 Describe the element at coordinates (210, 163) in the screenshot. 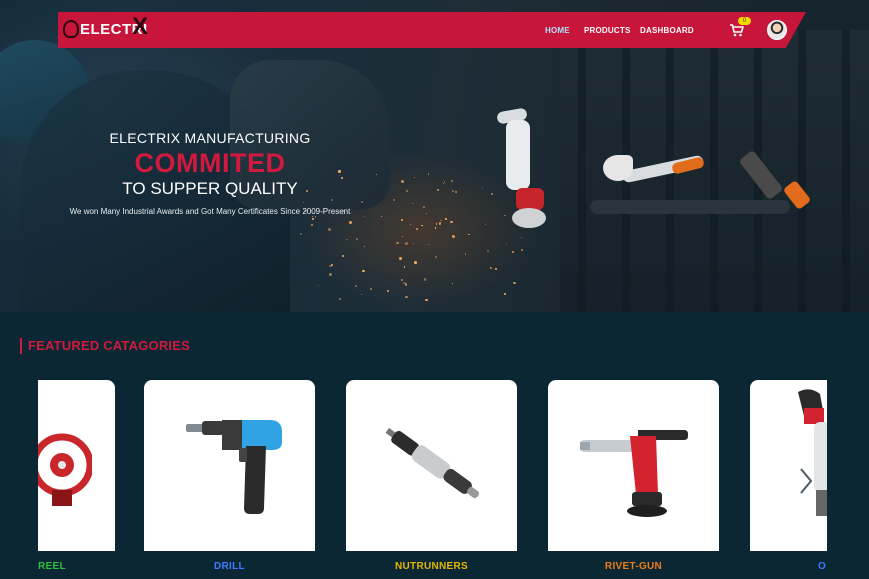

I see `hero-title: COMMITED` at that location.